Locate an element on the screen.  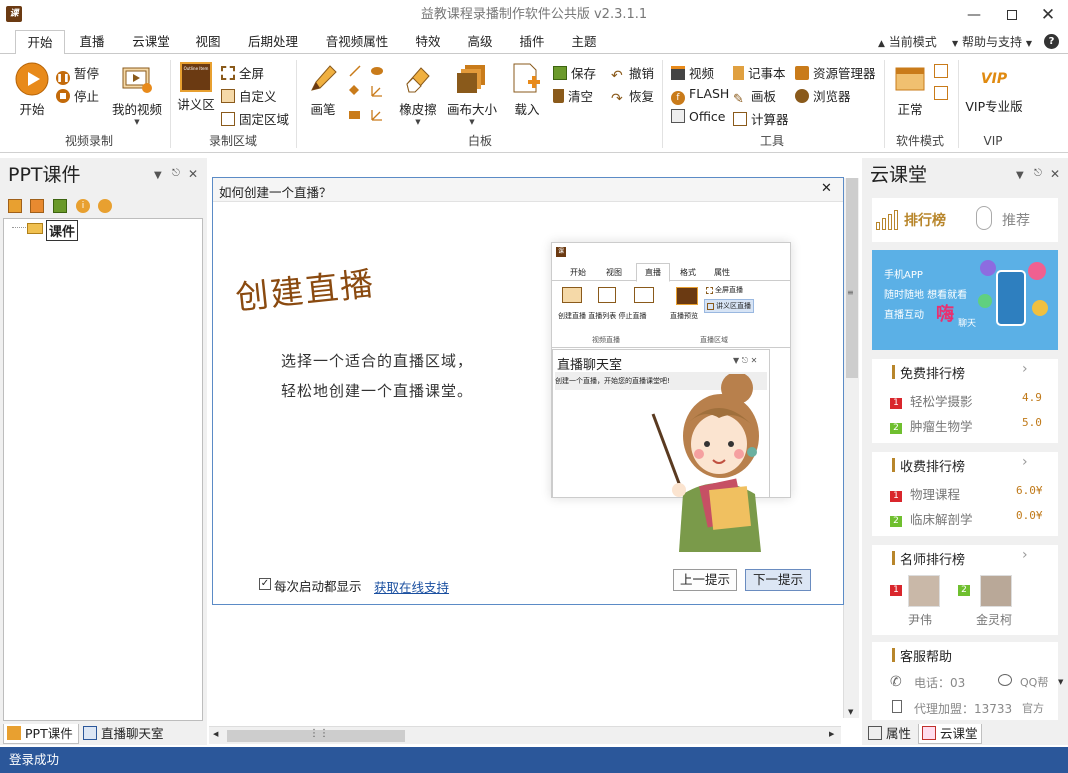
clear-button: 清空 is located at coordinates (573, 95).